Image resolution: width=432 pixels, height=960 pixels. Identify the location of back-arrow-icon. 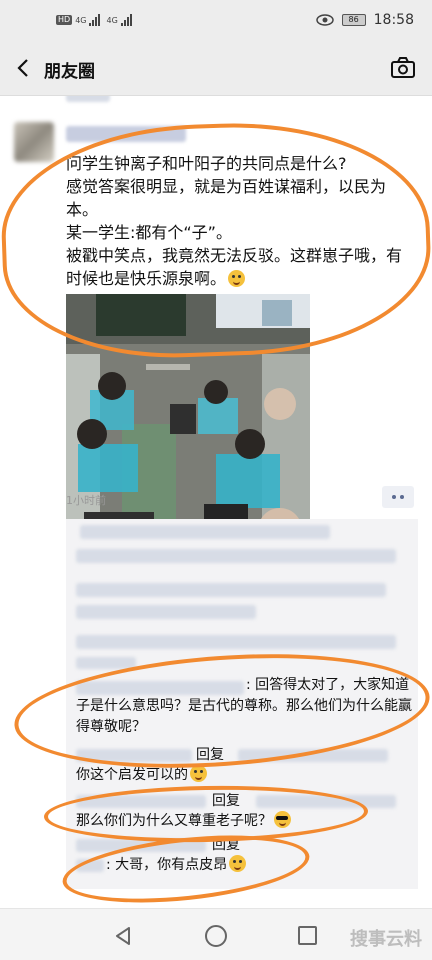
(24, 68).